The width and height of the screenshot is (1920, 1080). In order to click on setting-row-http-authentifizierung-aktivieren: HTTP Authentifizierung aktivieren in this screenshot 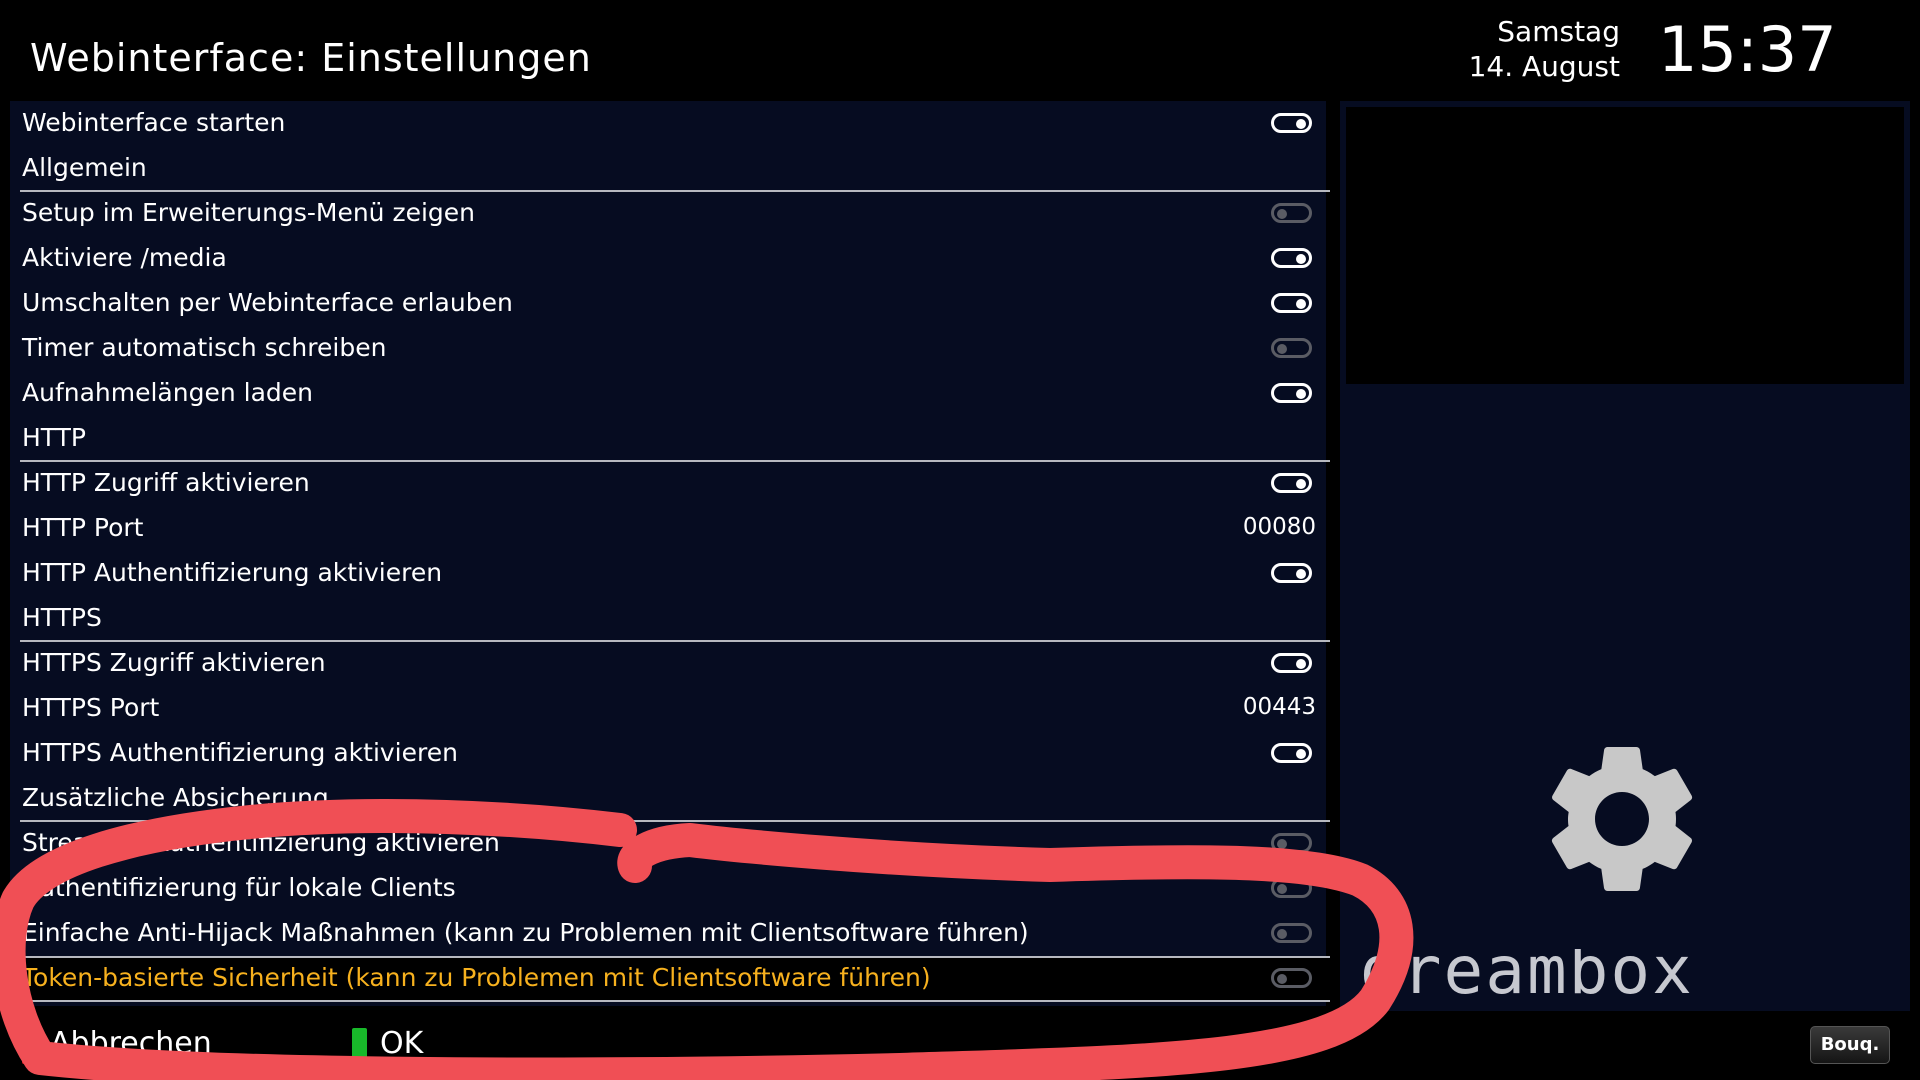, I will do `click(668, 573)`.